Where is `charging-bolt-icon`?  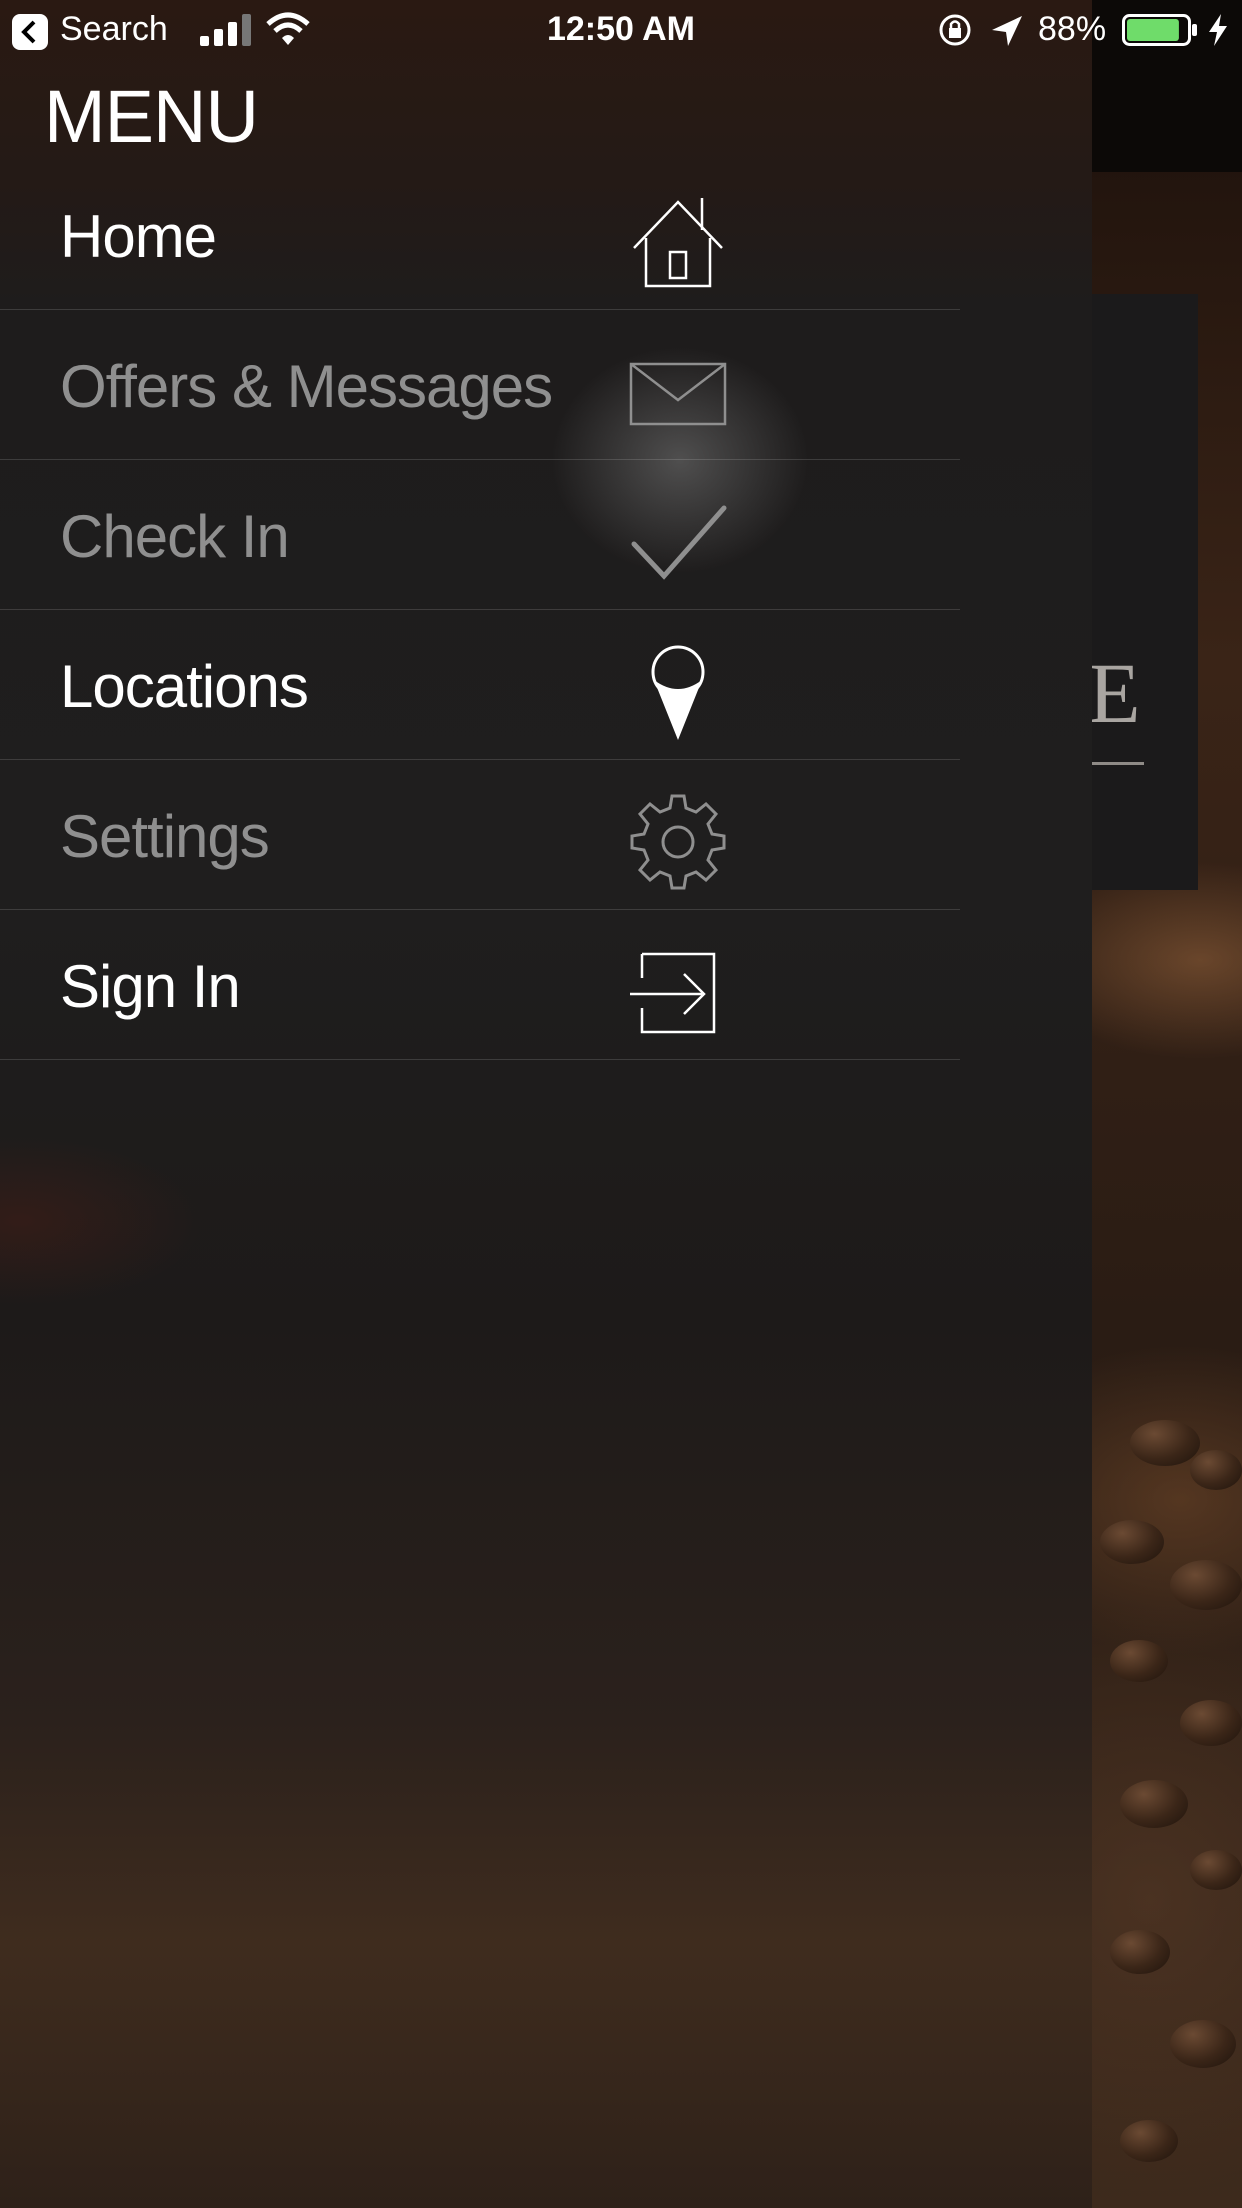 charging-bolt-icon is located at coordinates (1218, 30).